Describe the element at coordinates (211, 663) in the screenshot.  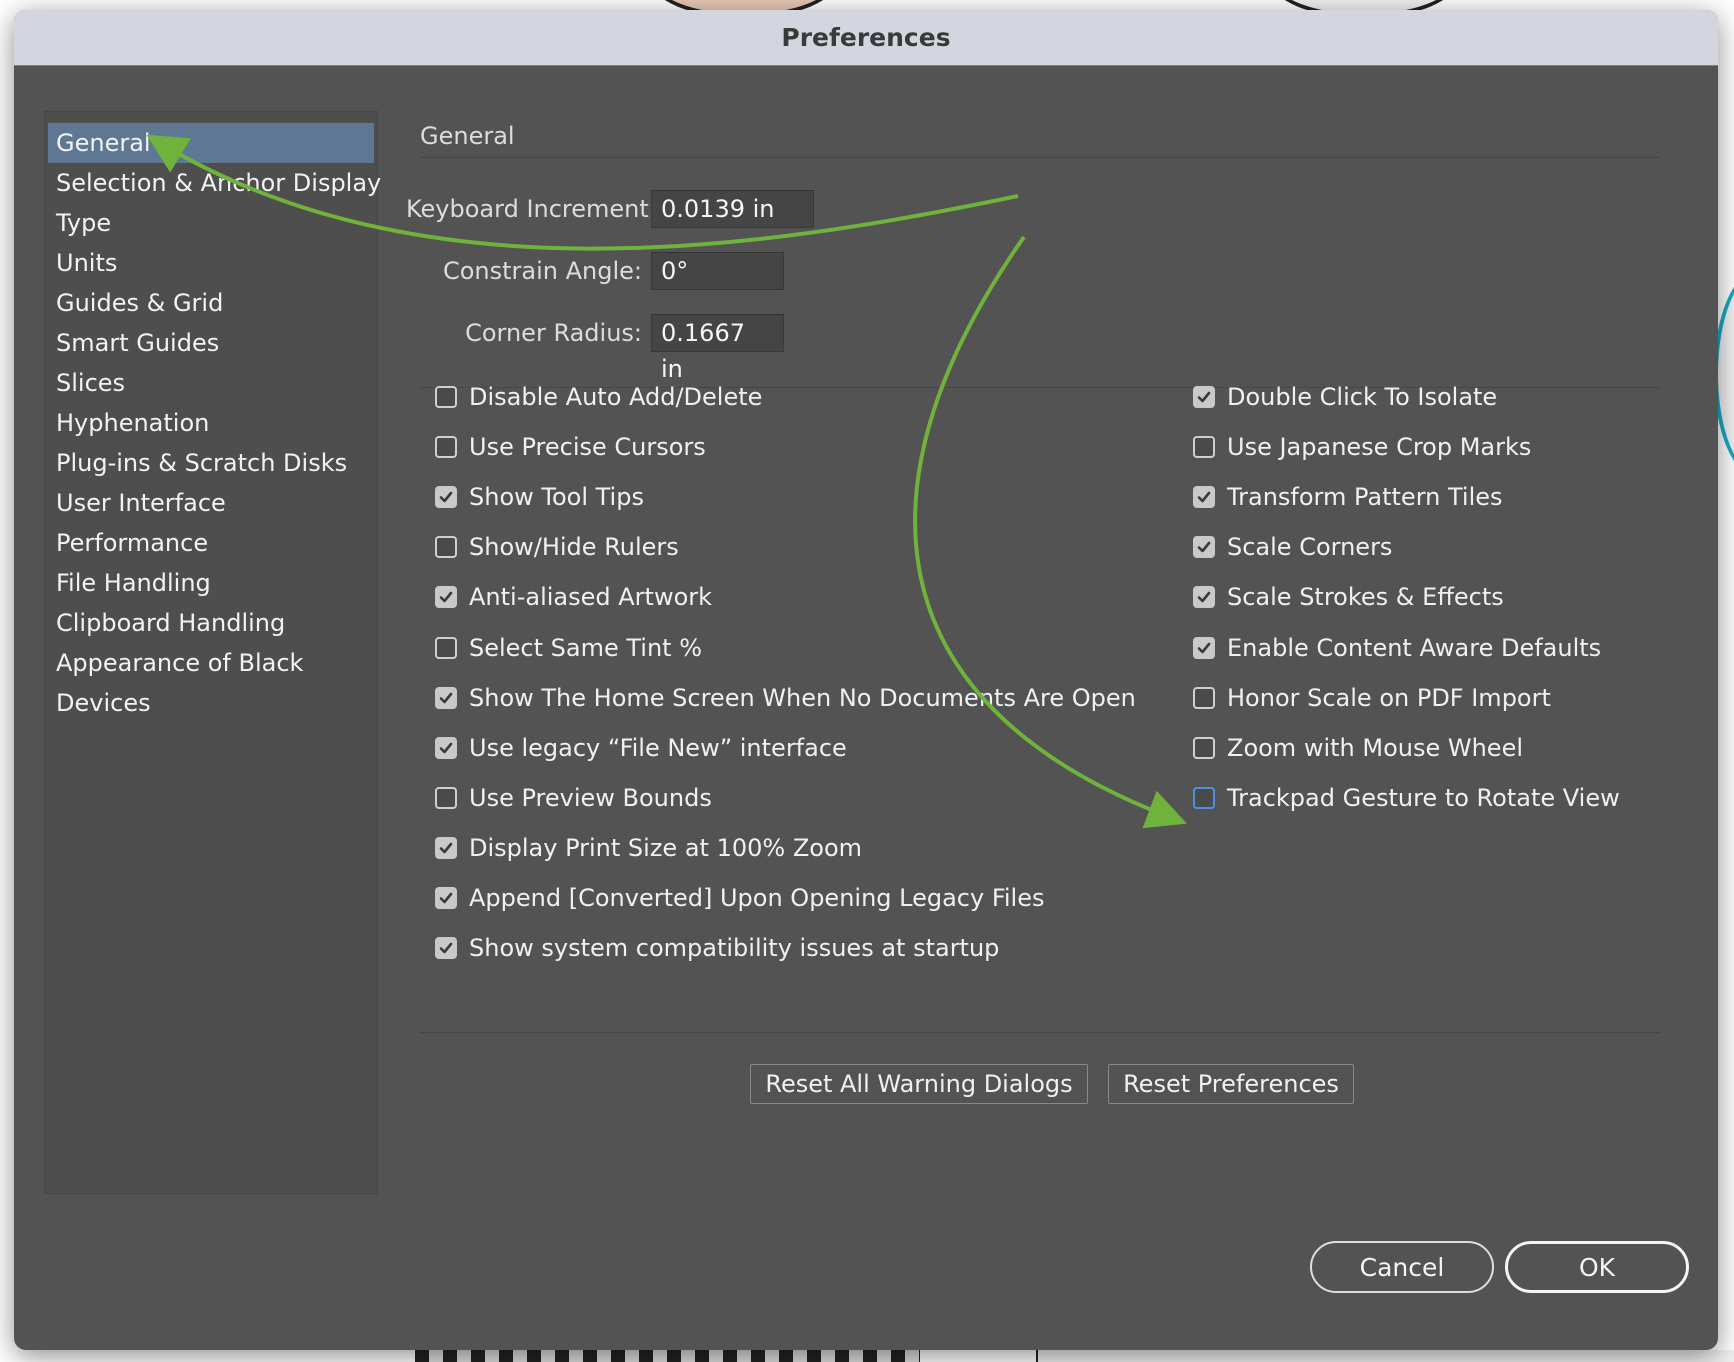
I see `sidebar-item-appearance-of-black: Appearance of Black` at that location.